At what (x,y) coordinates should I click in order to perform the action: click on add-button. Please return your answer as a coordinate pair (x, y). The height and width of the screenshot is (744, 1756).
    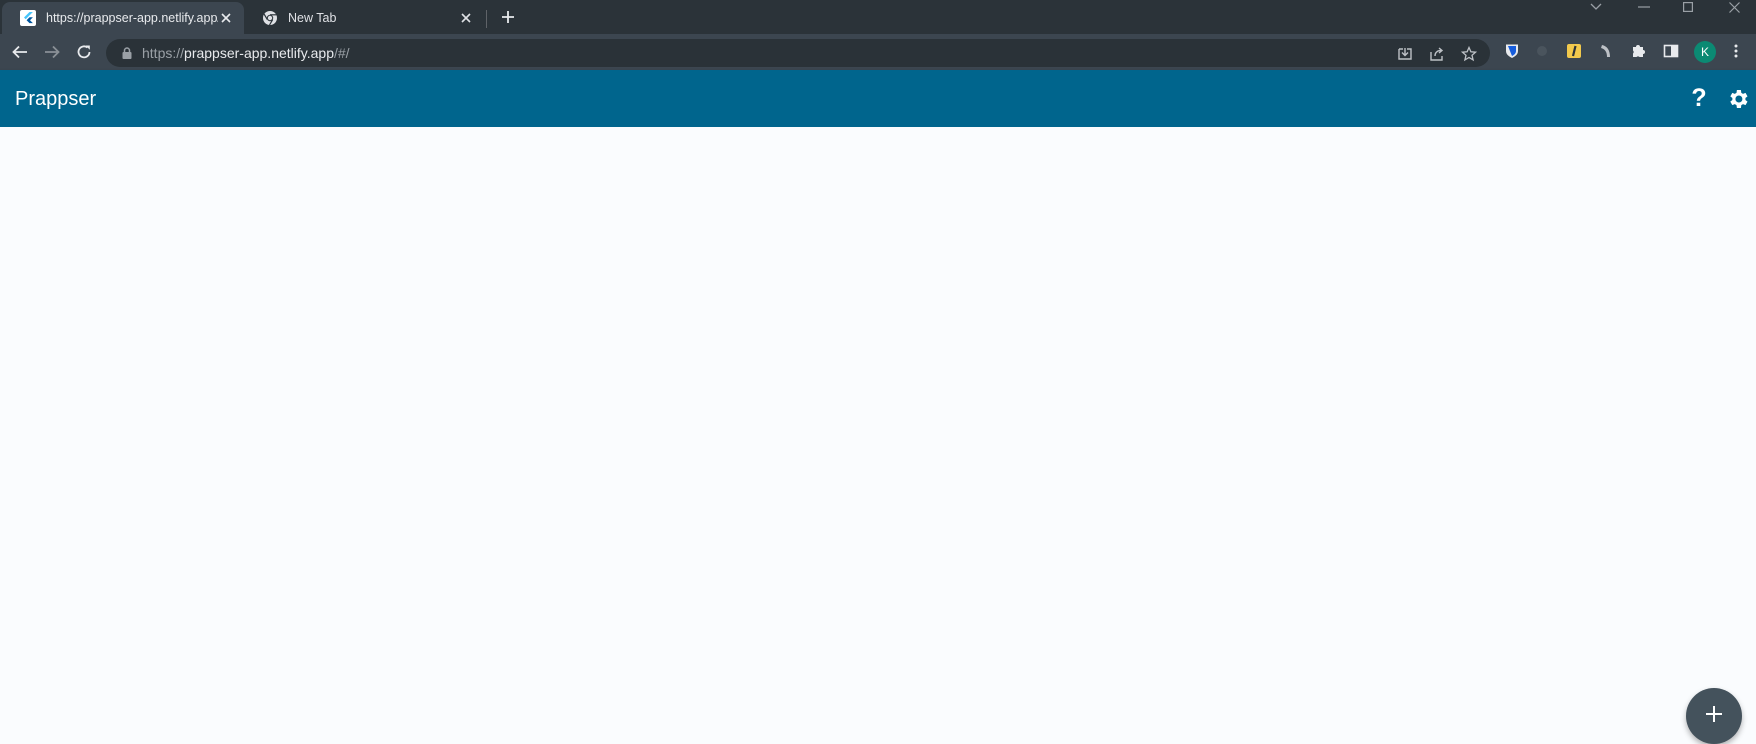
    Looking at the image, I should click on (1714, 716).